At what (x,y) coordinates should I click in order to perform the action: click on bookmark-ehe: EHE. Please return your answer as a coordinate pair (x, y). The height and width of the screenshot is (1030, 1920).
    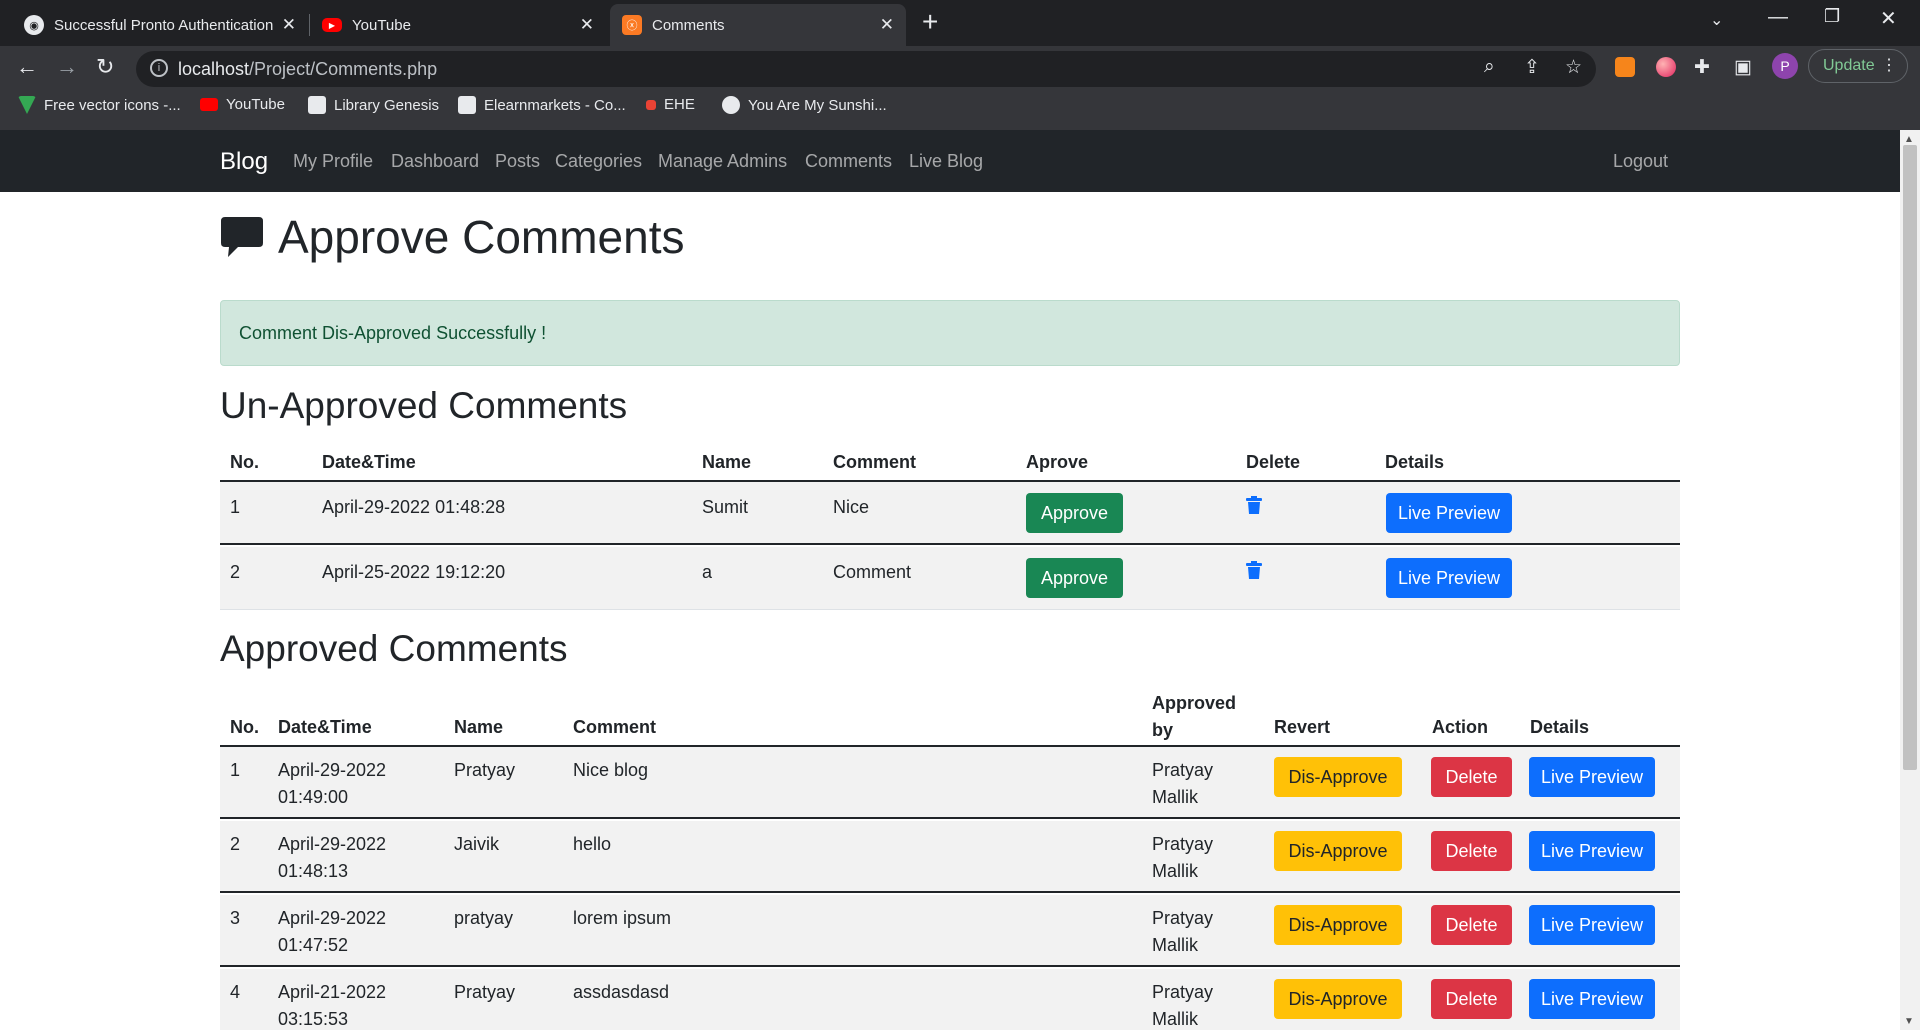
    Looking at the image, I should click on (670, 104).